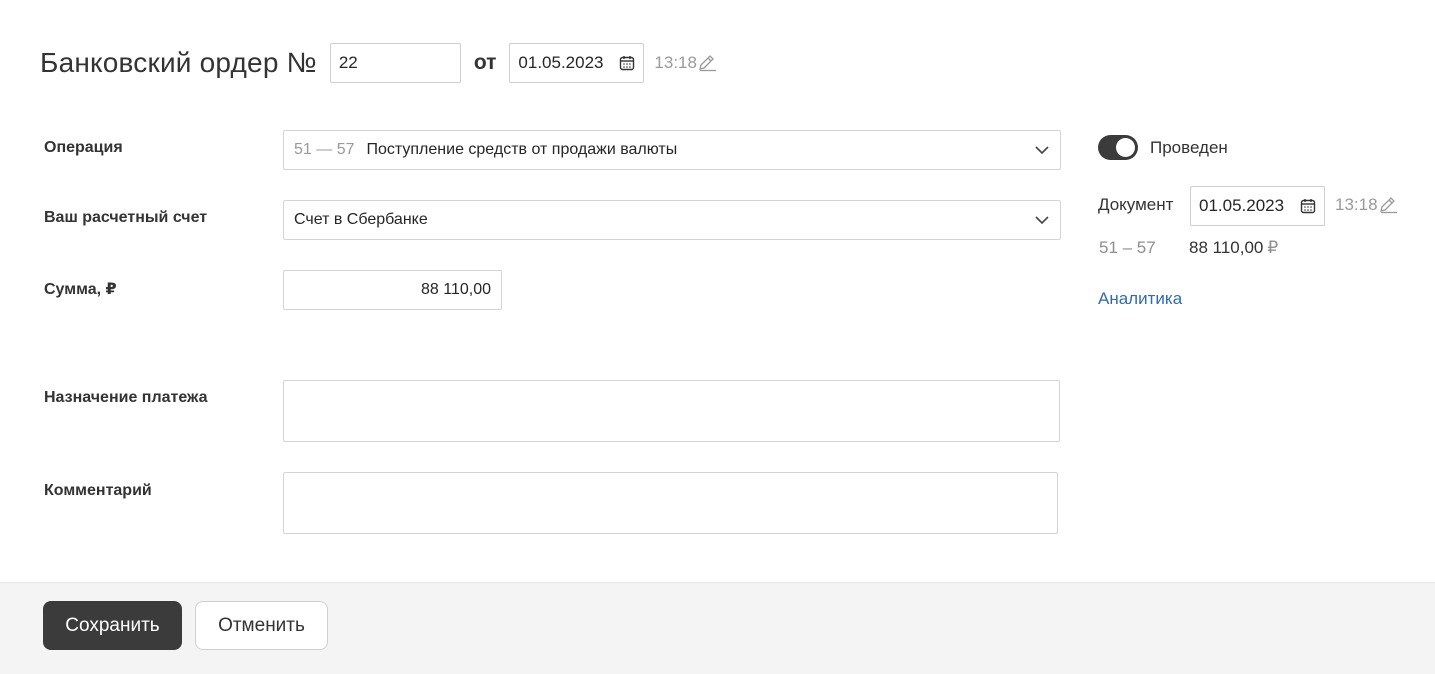 The image size is (1435, 674). What do you see at coordinates (126, 217) in the screenshot?
I see `account-label: Ваш расчетный счет` at bounding box center [126, 217].